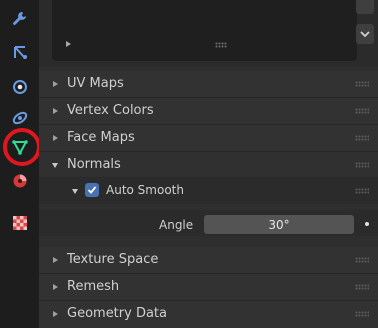 This screenshot has height=328, width=378. I want to click on properties-tab-bar, so click(19, 164).